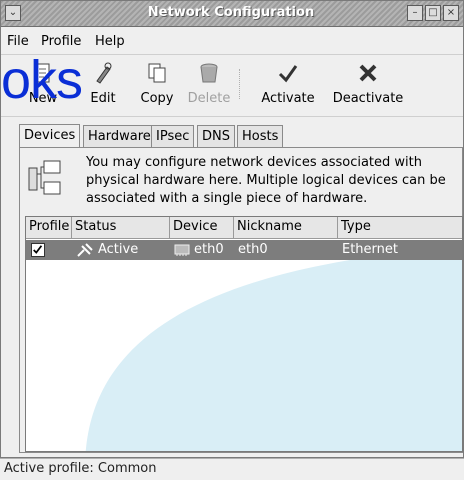  I want to click on trash-icon, so click(209, 73).